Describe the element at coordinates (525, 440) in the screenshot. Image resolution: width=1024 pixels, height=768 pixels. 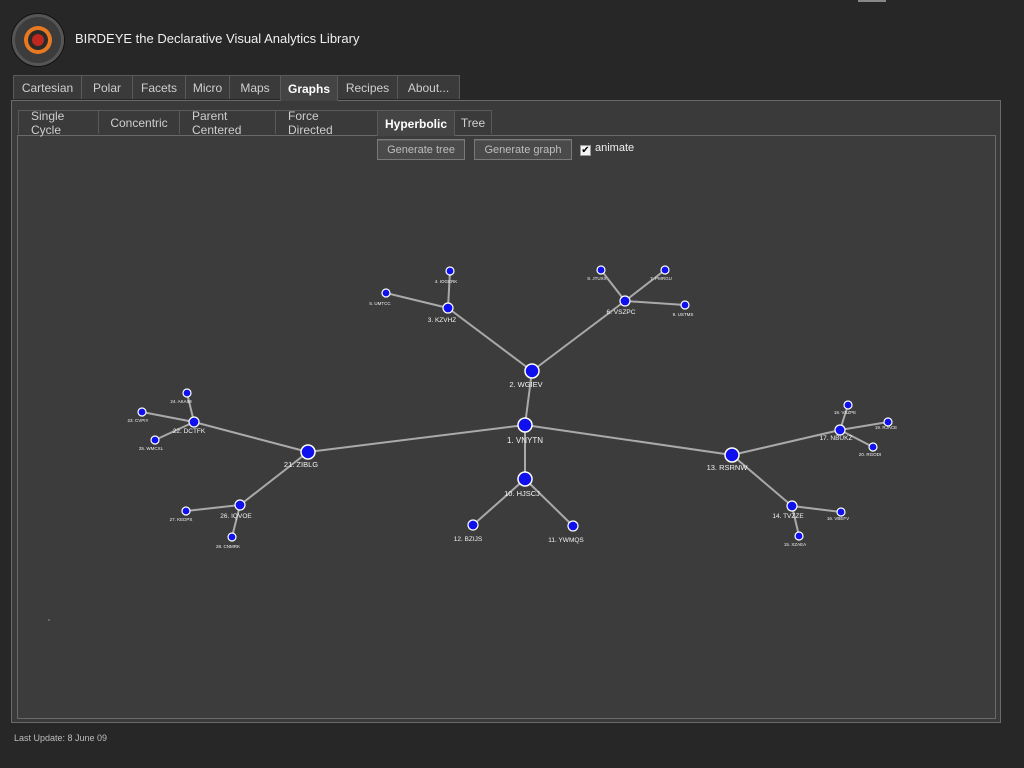
I see `graph-node-label-1: 1. VNYTN` at that location.